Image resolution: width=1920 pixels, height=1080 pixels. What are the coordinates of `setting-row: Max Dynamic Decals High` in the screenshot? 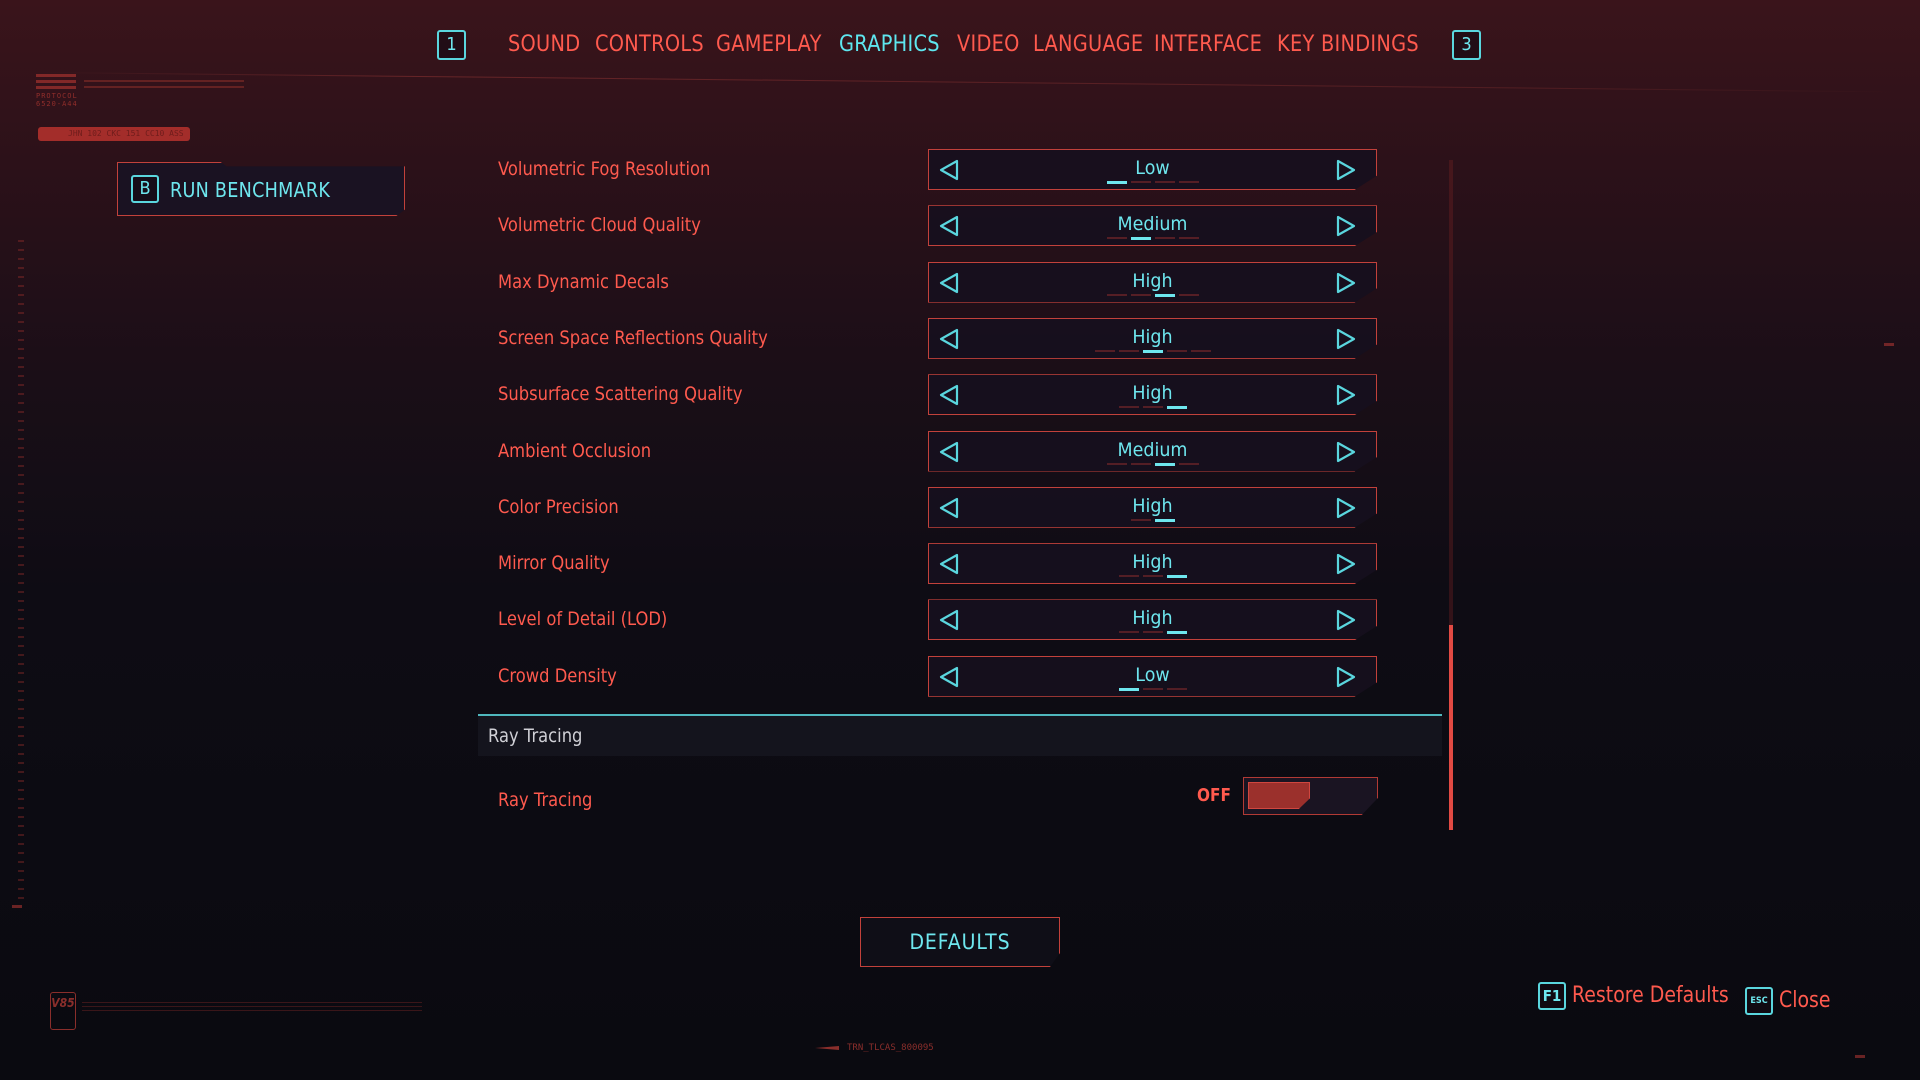 It's located at (938, 282).